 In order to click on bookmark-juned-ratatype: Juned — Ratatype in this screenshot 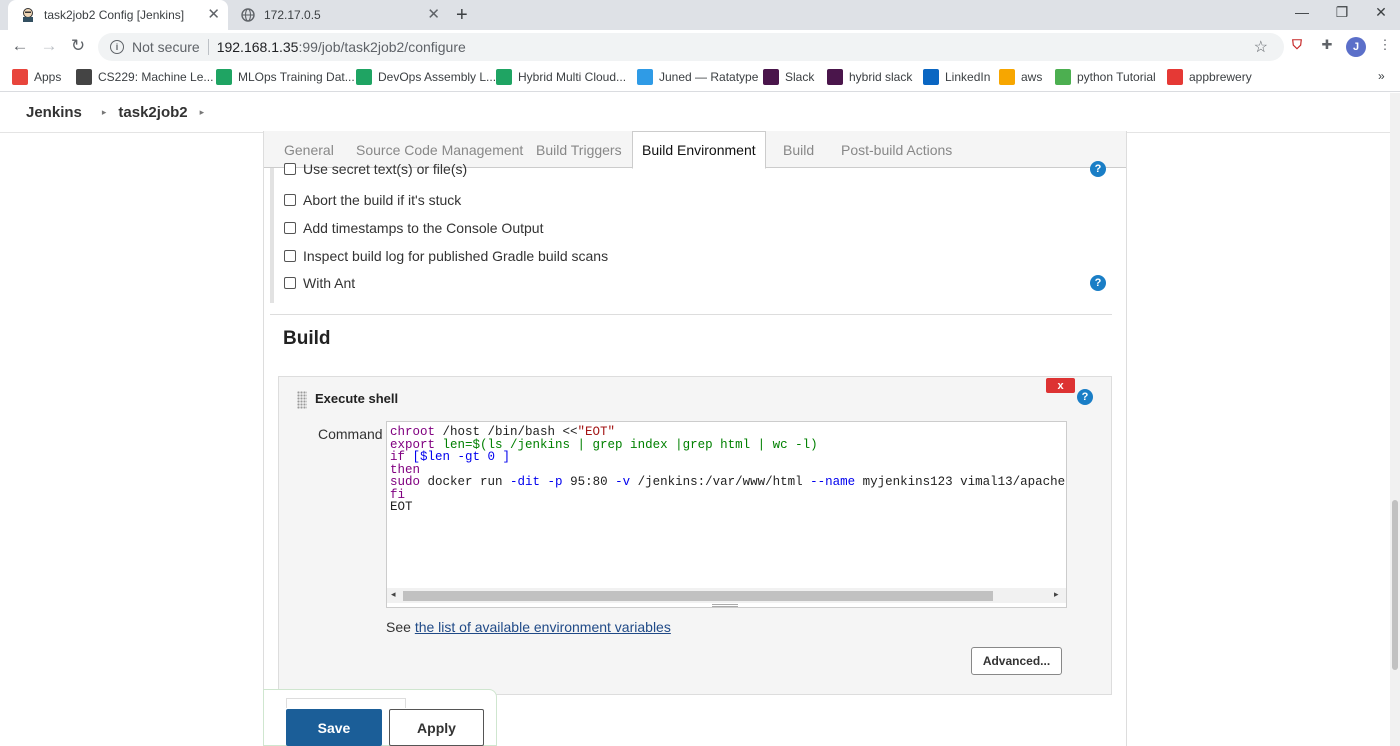, I will do `click(697, 77)`.